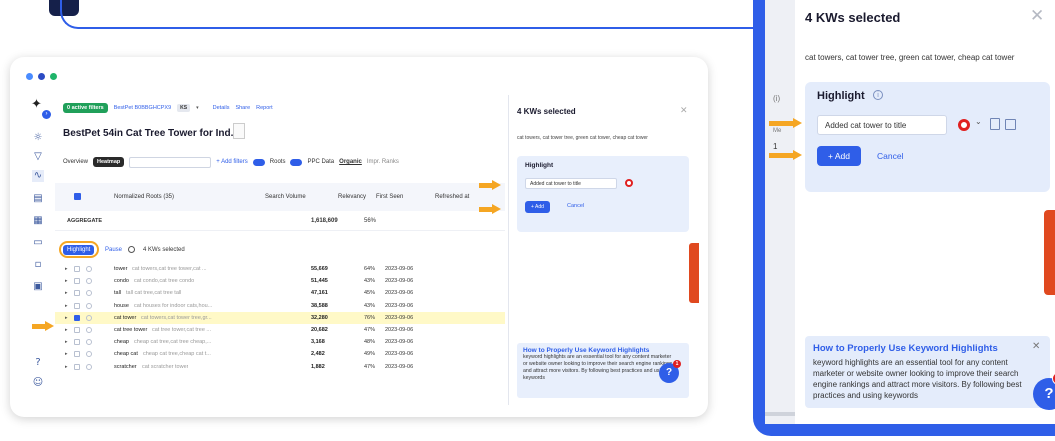  Describe the element at coordinates (890, 156) in the screenshot. I see `cancel-button: Cancel` at that location.